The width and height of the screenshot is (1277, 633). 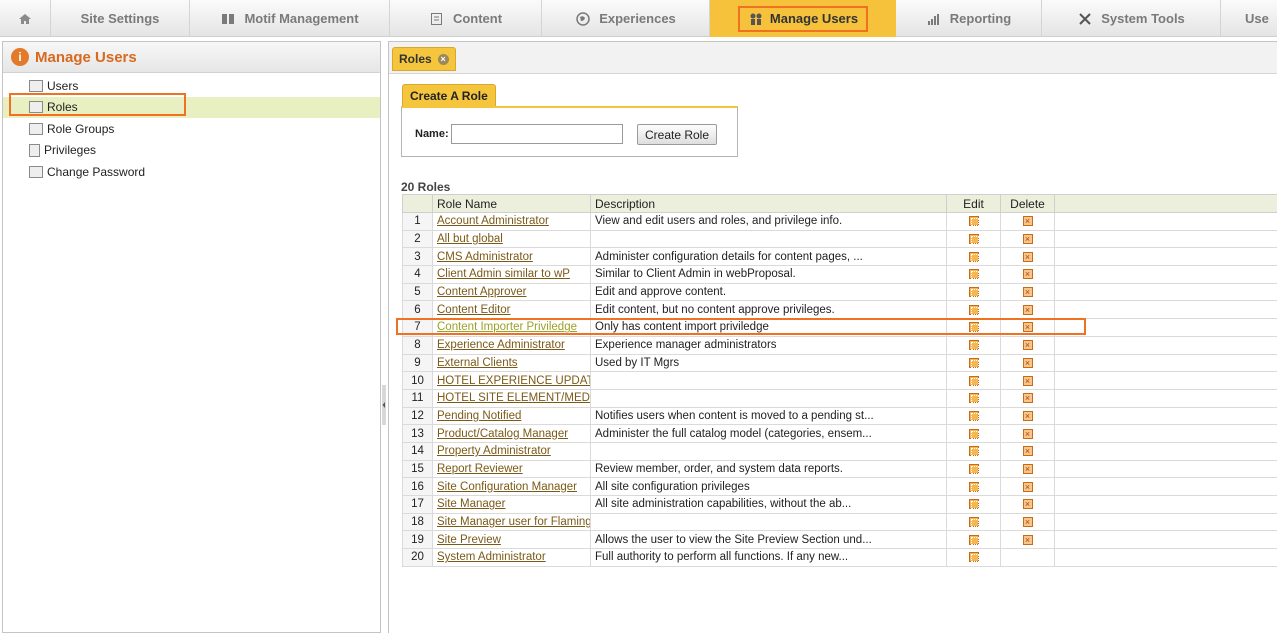 I want to click on table-row: 18 Site Manager user for Flamingo ×, so click(x=839, y=522).